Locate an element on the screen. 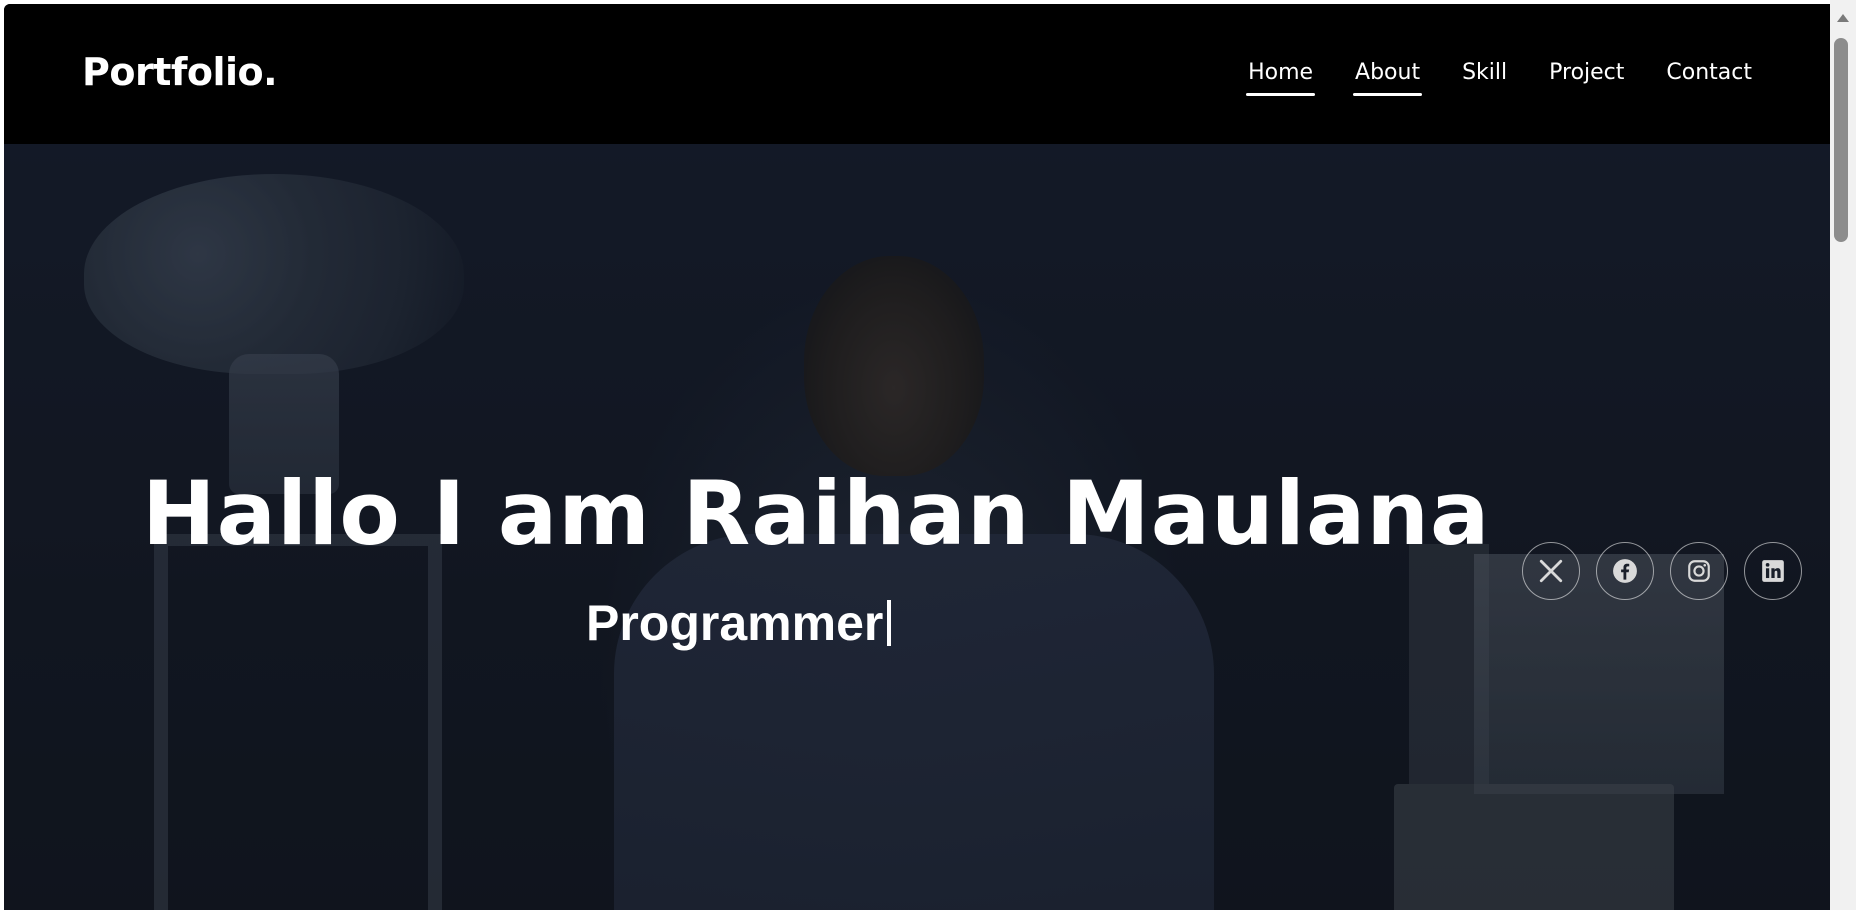 This screenshot has width=1856, height=910. x-twitter-link is located at coordinates (1551, 571).